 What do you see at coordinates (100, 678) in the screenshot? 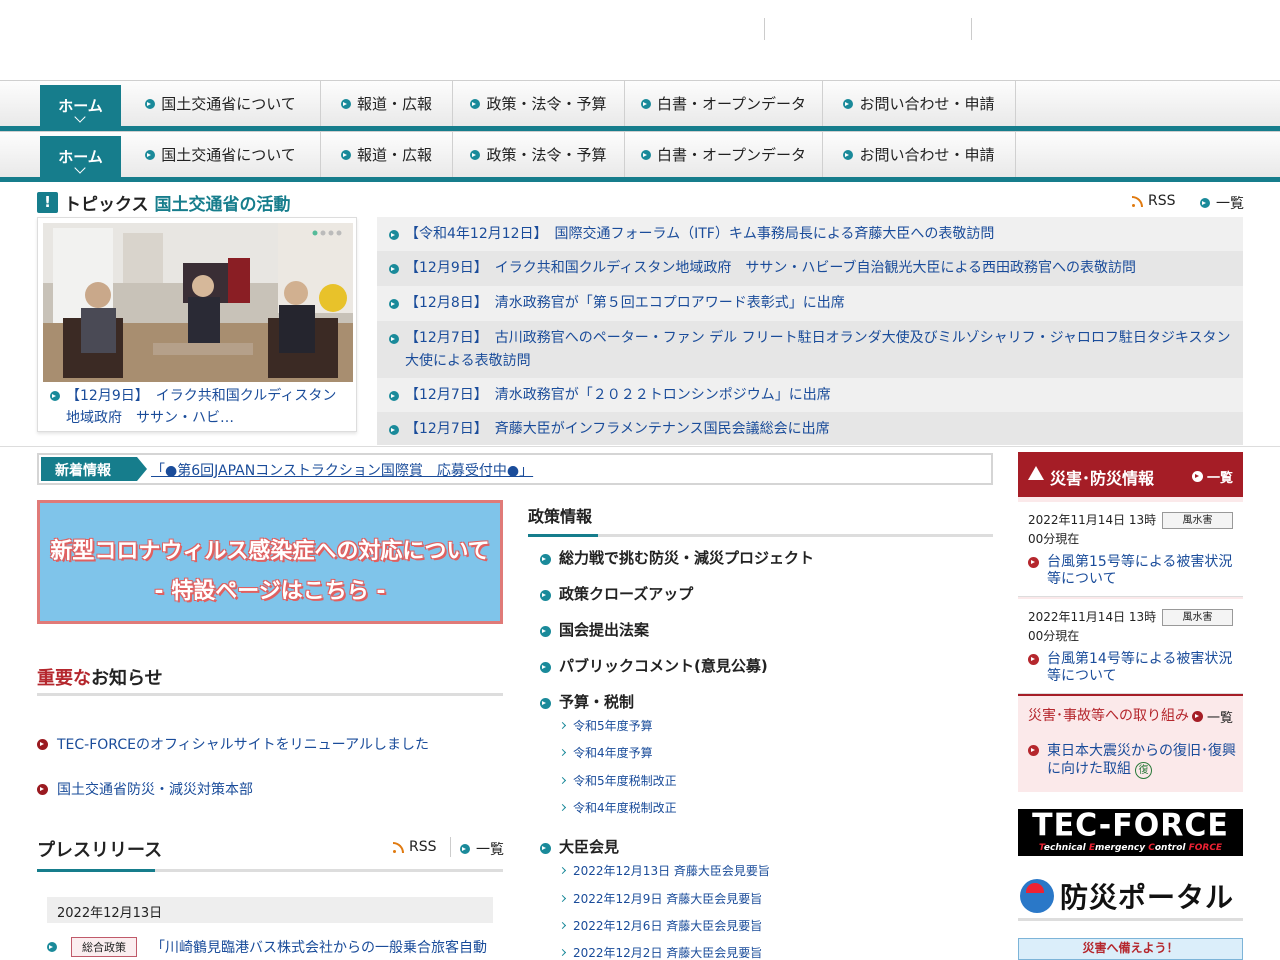
I see `important-title: 重要なお知らせ` at bounding box center [100, 678].